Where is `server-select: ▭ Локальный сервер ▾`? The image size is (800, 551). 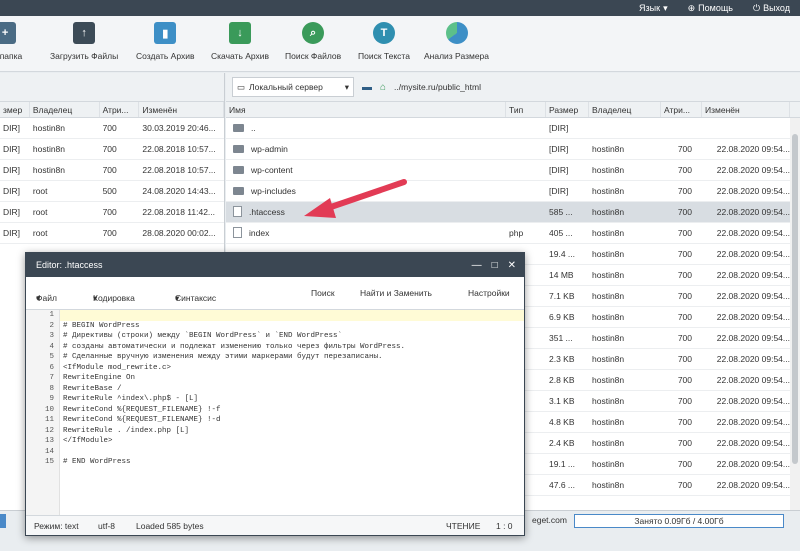
server-select: ▭ Локальный сервер ▾ is located at coordinates (293, 87).